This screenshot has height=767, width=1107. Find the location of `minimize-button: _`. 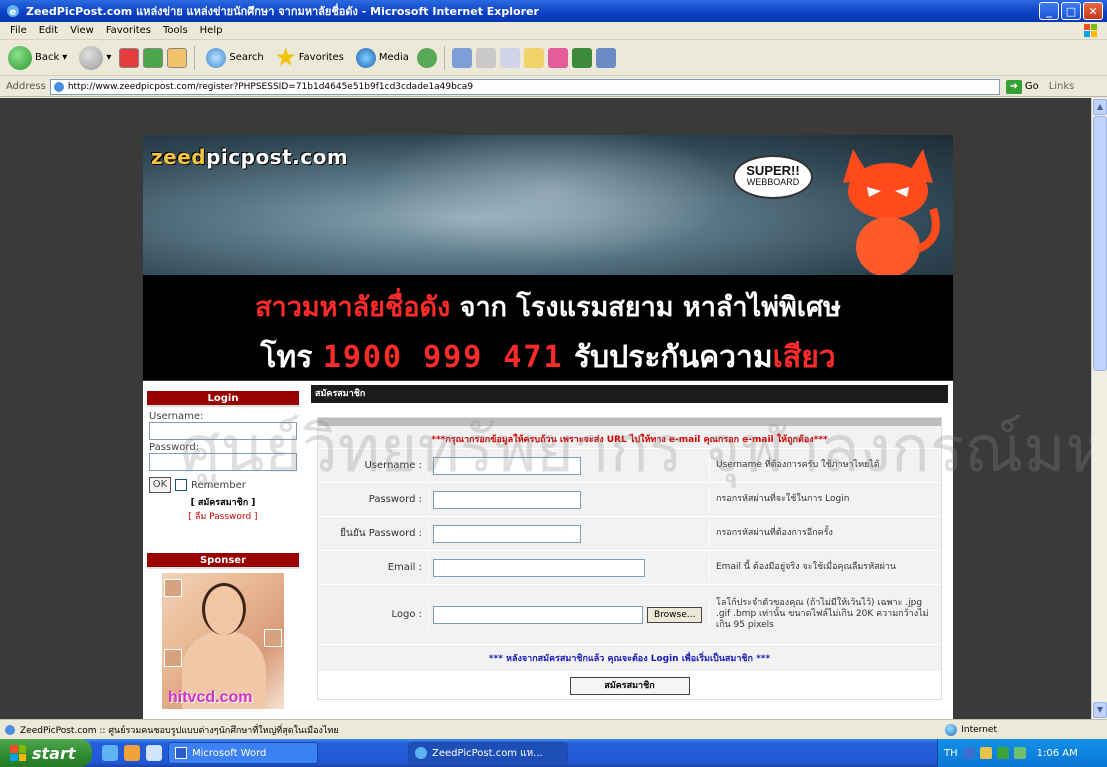

minimize-button: _ is located at coordinates (1049, 11).